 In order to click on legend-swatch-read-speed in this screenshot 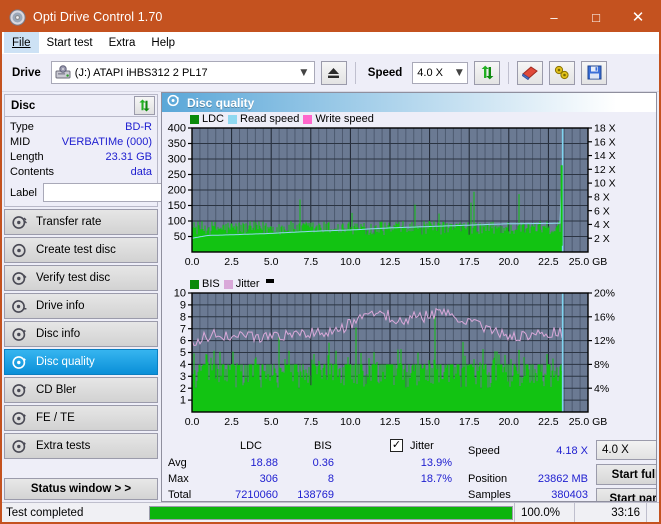, I will do `click(233, 119)`.